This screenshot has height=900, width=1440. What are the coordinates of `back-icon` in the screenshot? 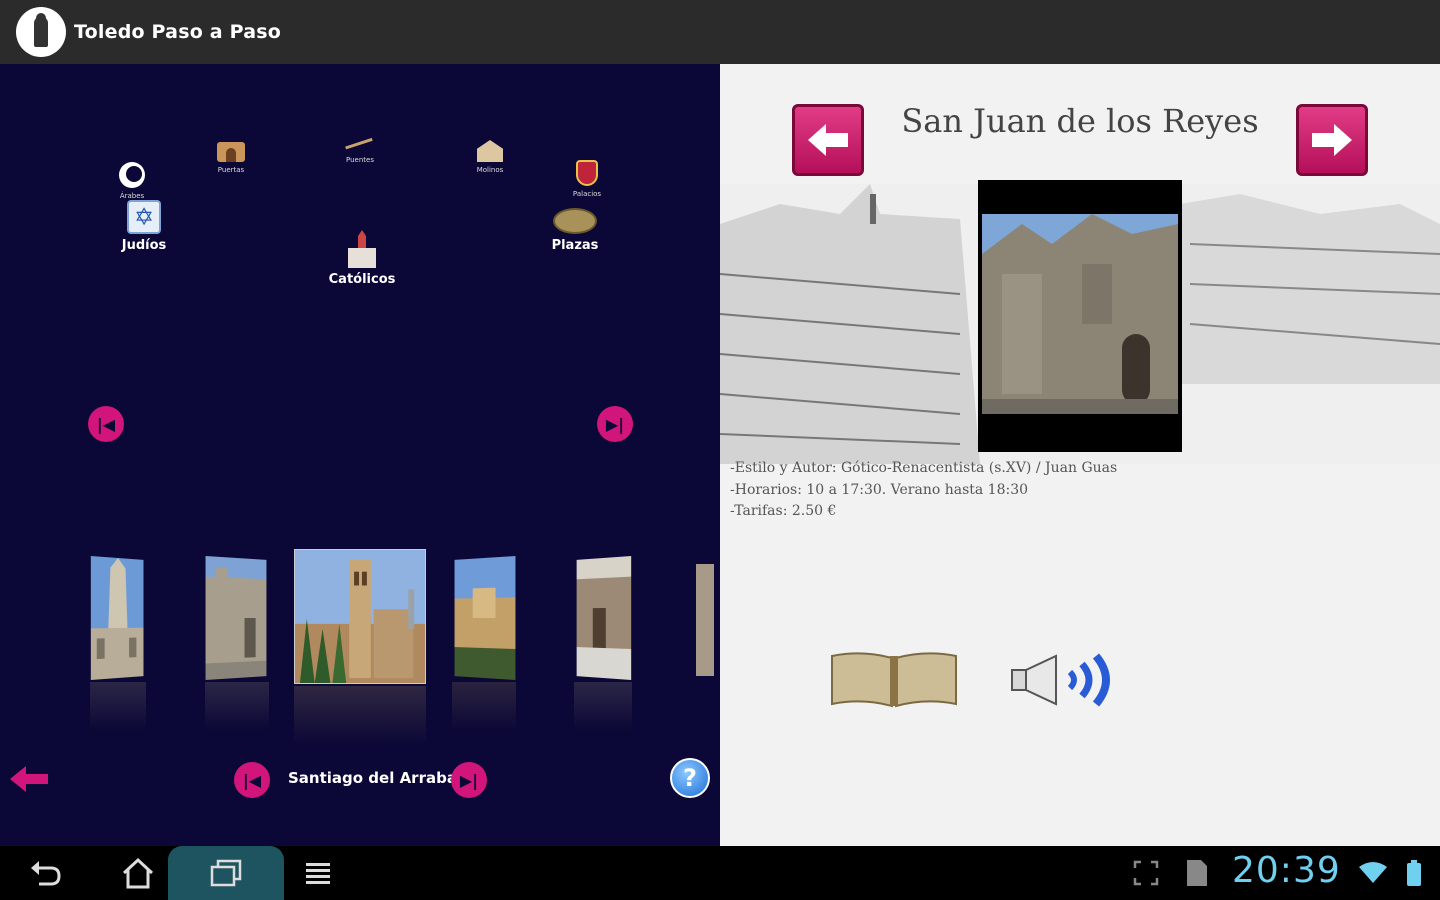 It's located at (46, 873).